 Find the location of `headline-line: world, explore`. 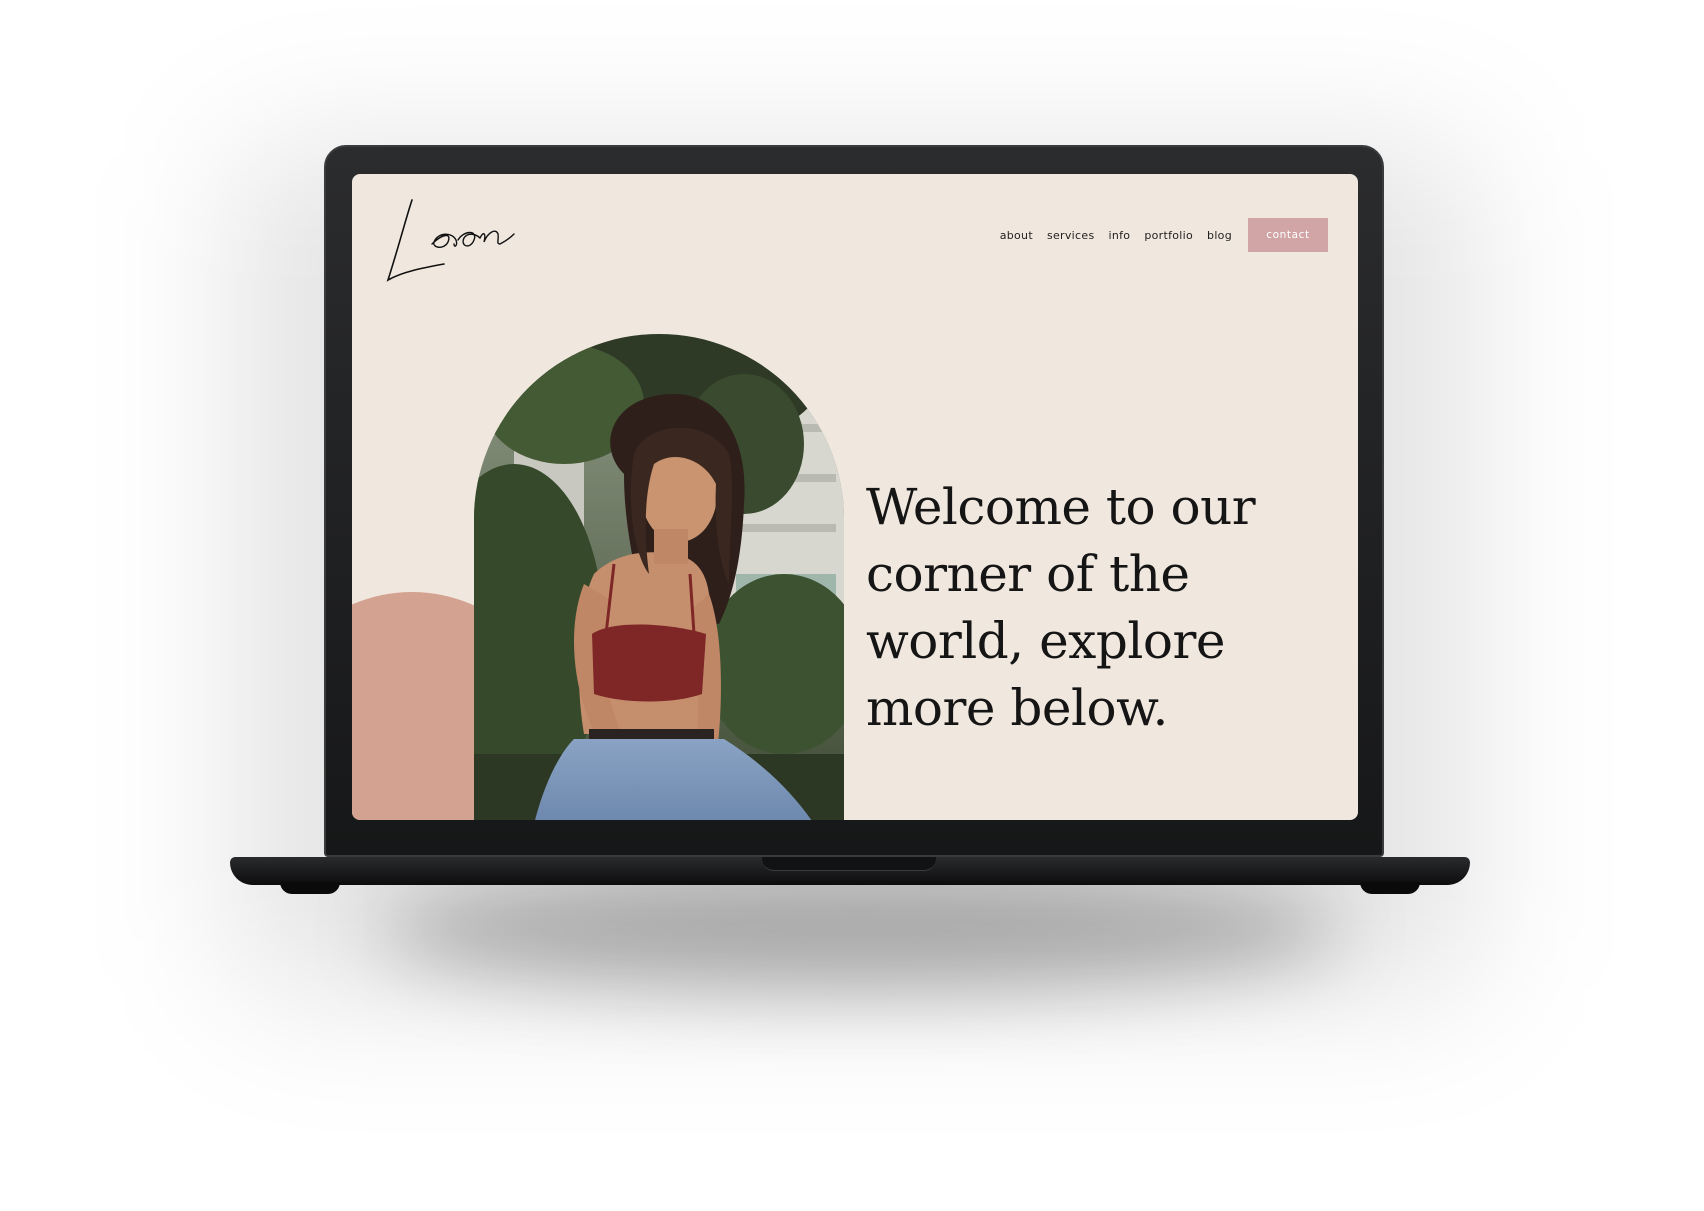

headline-line: world, explore is located at coordinates (1045, 641).